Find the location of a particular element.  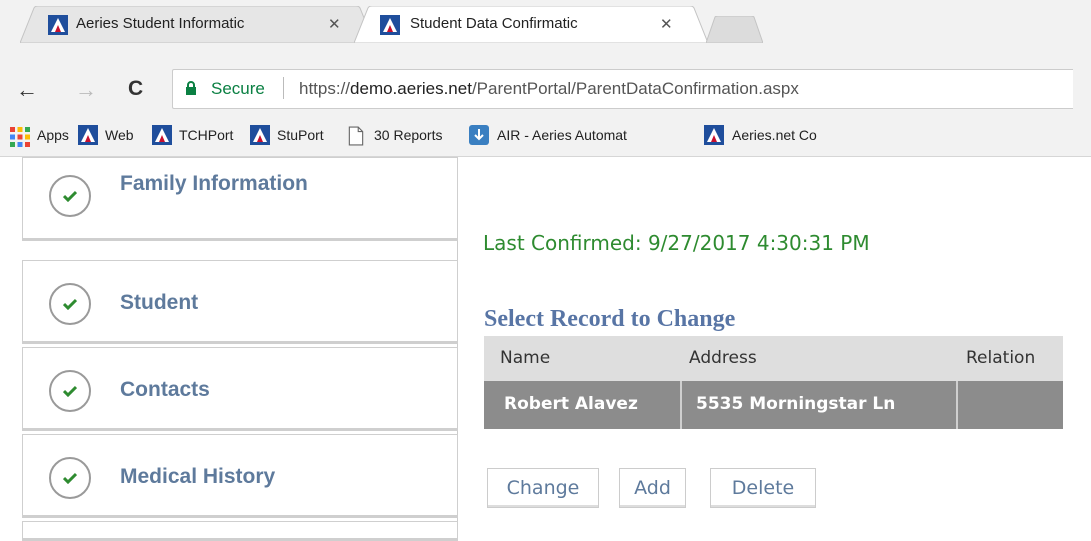

sidebar-item-contacts: Contacts is located at coordinates (240, 389).